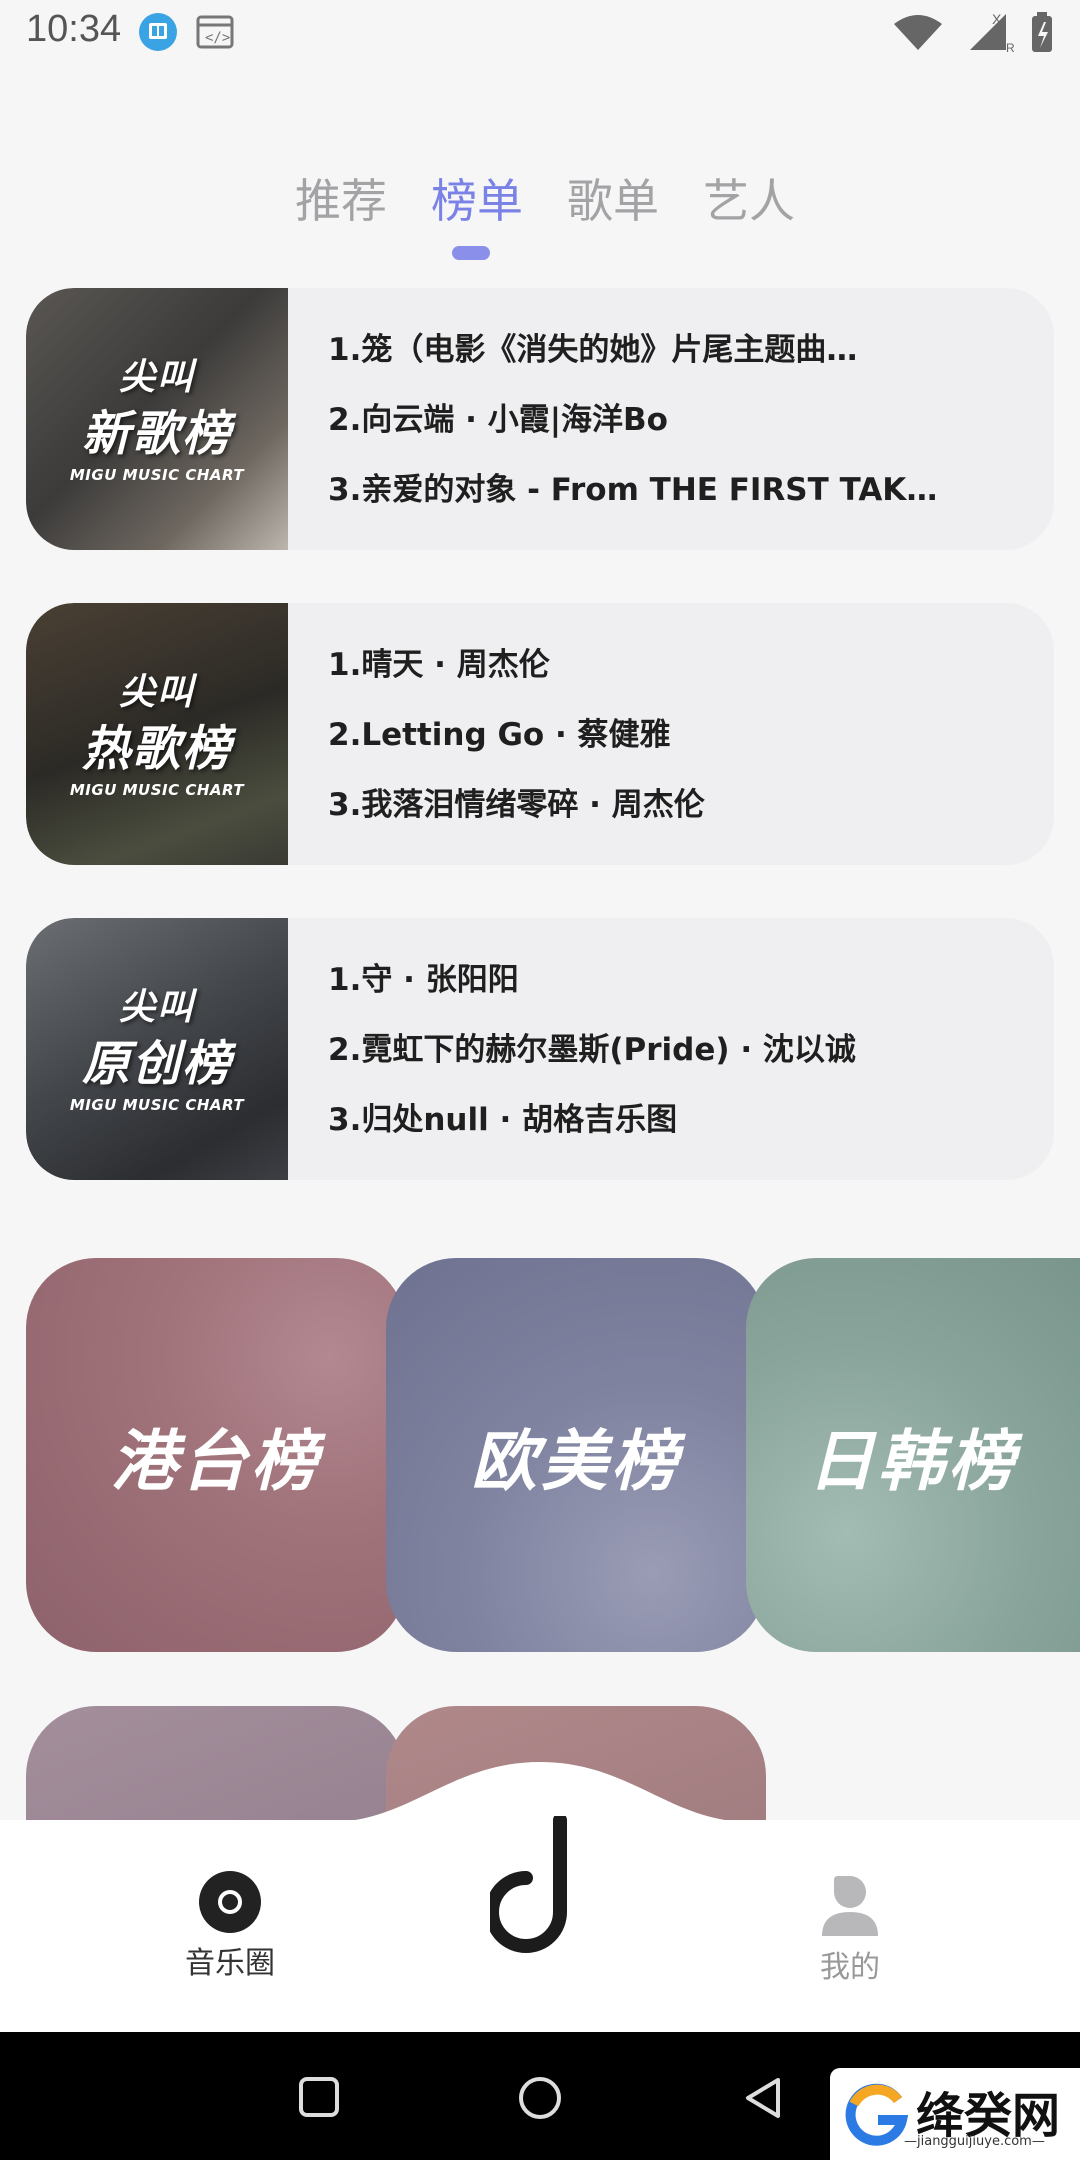  I want to click on region-card-jp-kr: 日韩榜, so click(913, 1455).